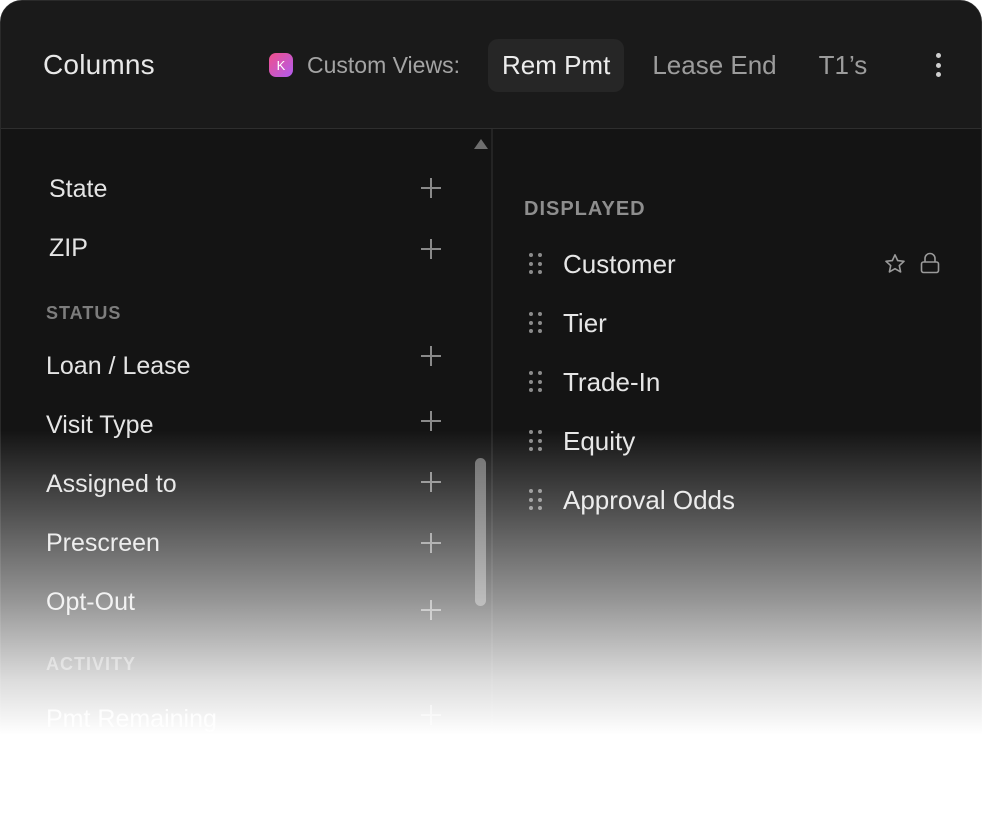  What do you see at coordinates (895, 264) in the screenshot?
I see `star-icon` at bounding box center [895, 264].